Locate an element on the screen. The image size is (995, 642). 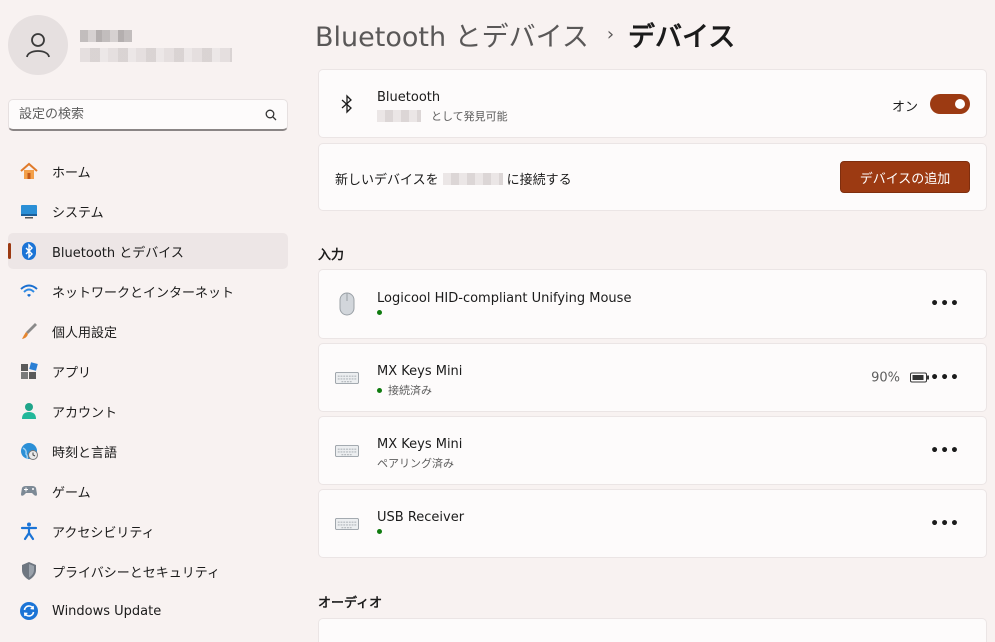
battery-icon is located at coordinates (920, 377).